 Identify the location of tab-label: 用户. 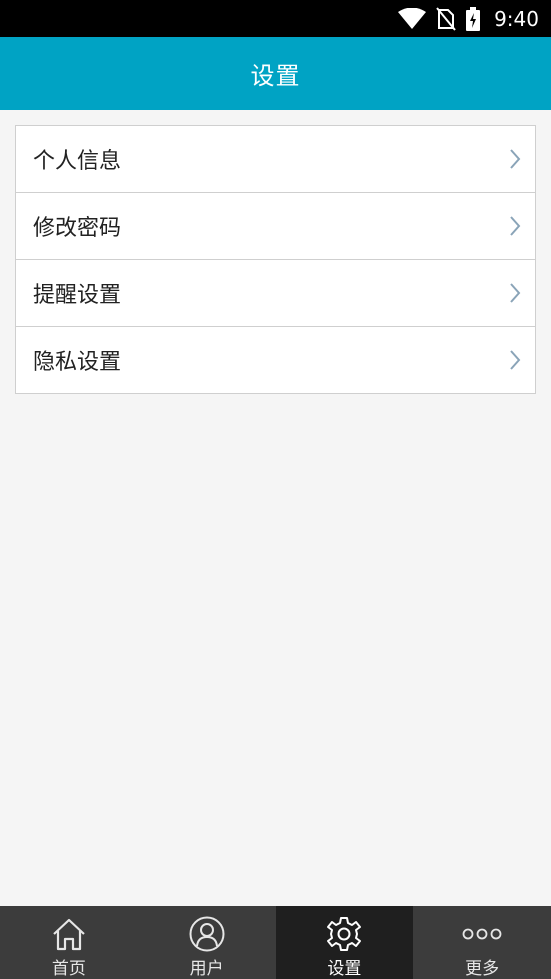
(206, 969).